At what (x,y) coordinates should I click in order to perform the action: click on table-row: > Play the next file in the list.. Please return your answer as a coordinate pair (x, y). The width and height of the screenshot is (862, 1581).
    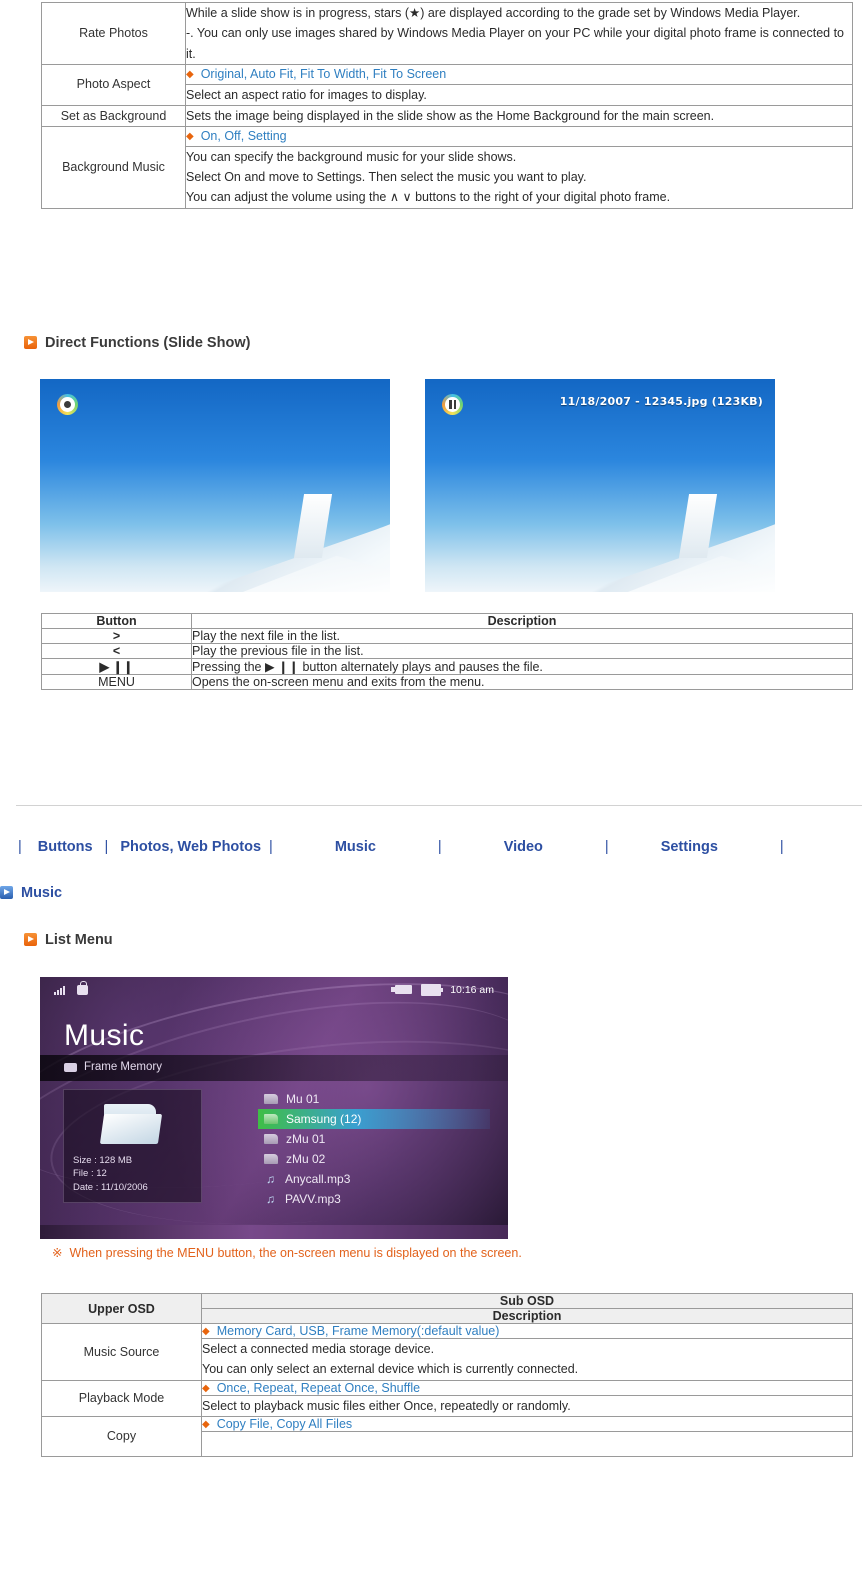
    Looking at the image, I should click on (447, 636).